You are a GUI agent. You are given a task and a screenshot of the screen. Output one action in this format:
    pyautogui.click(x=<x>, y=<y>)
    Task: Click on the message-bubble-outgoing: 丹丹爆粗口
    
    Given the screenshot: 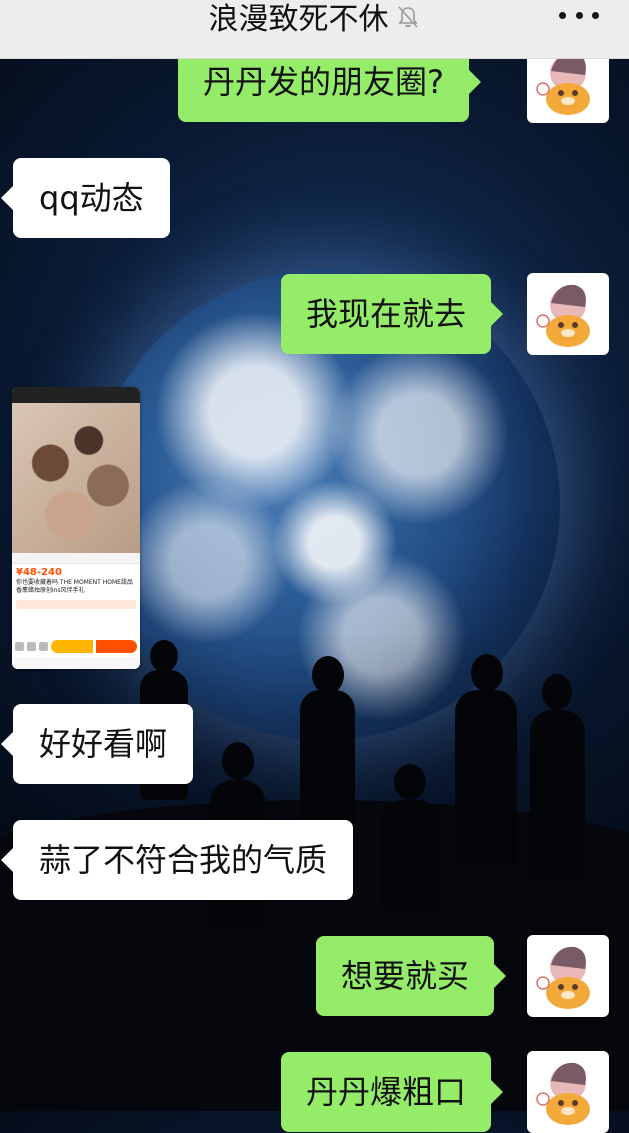 What is the action you would take?
    pyautogui.click(x=392, y=1092)
    